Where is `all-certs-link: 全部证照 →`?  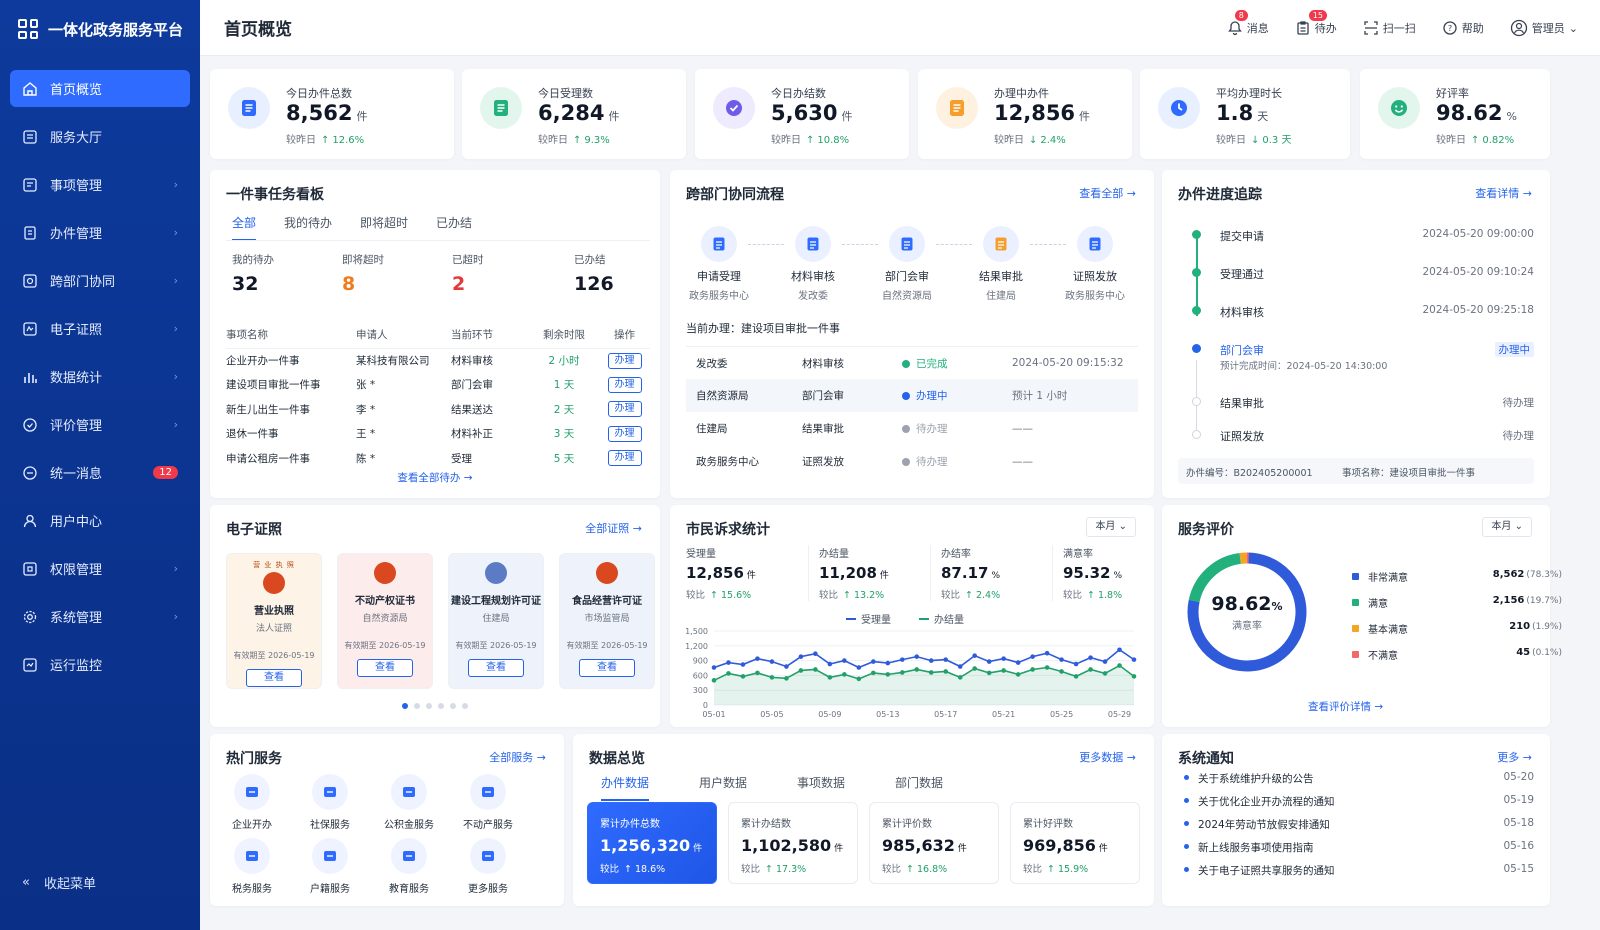 all-certs-link: 全部证照 → is located at coordinates (613, 528).